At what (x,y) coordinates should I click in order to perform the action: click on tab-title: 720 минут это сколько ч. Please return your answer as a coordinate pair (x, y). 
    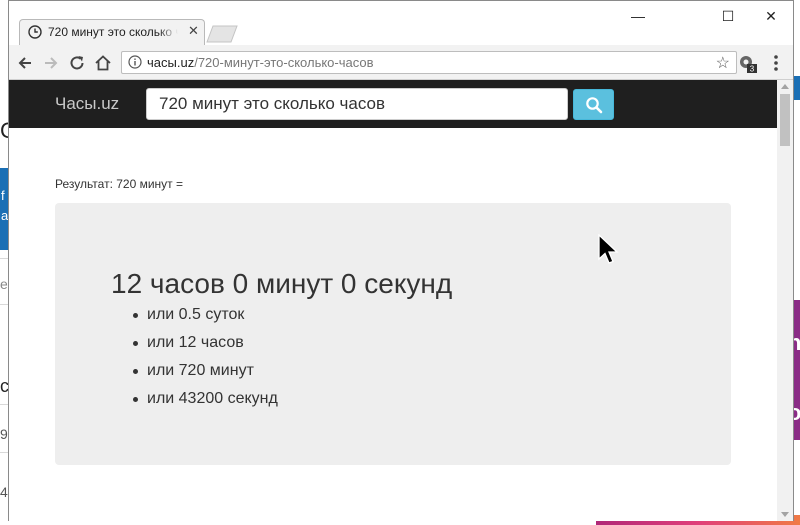
    Looking at the image, I should click on (113, 32).